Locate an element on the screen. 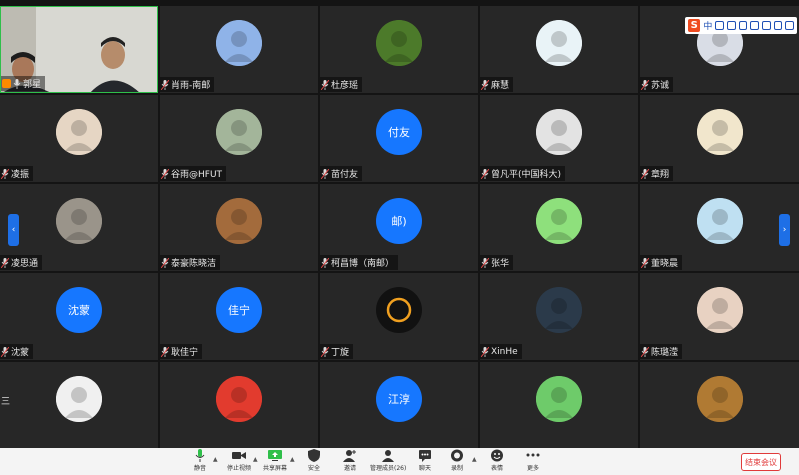 Image resolution: width=799 pixels, height=475 pixels. more-label: 更多 is located at coordinates (532, 468).